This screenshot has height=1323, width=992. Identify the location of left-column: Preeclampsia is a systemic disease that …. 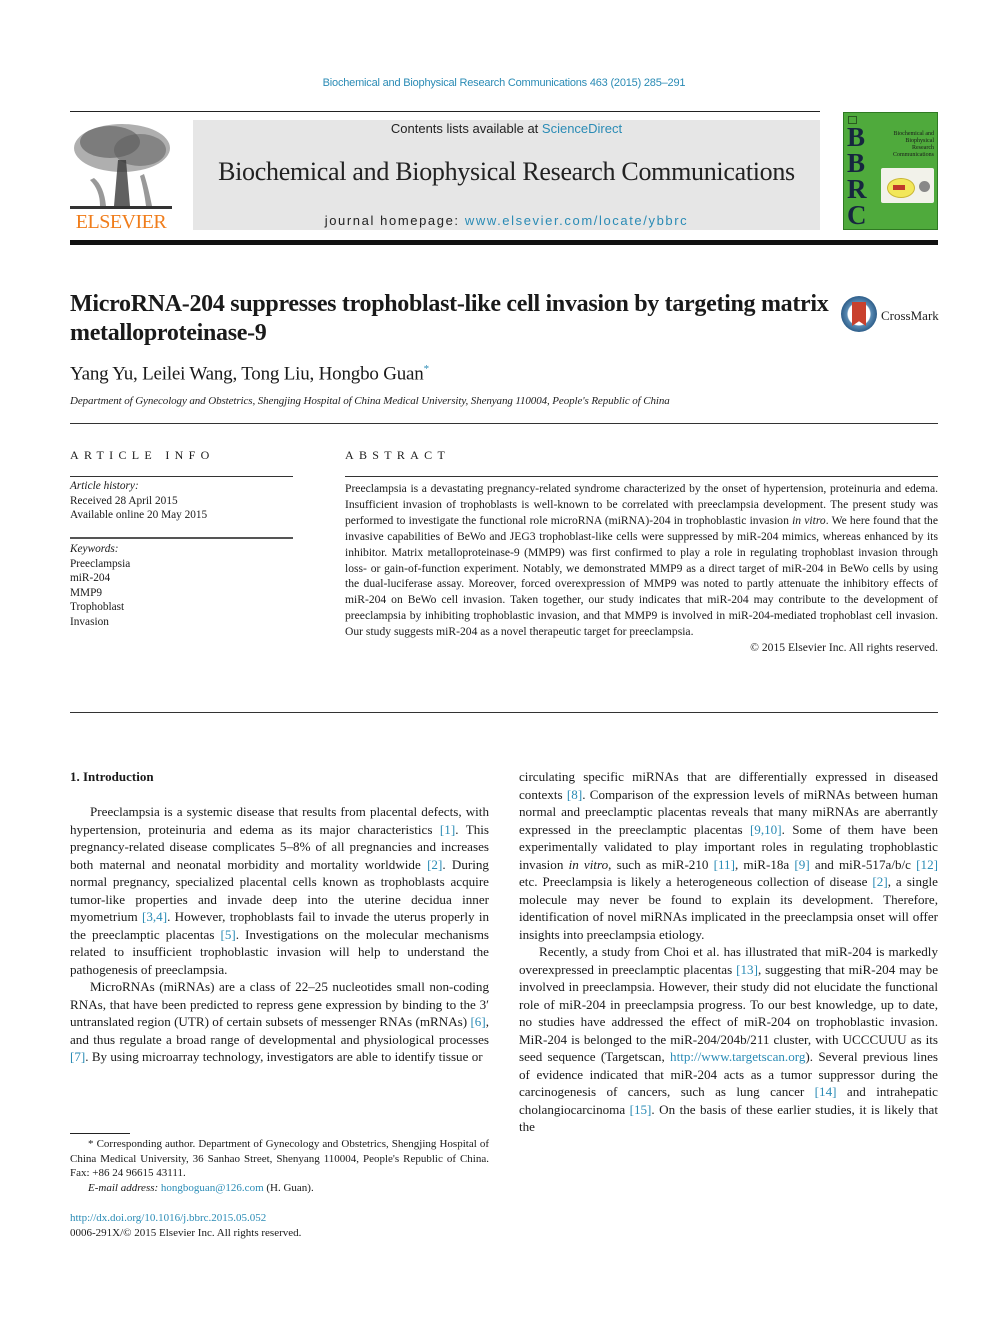
(279, 934).